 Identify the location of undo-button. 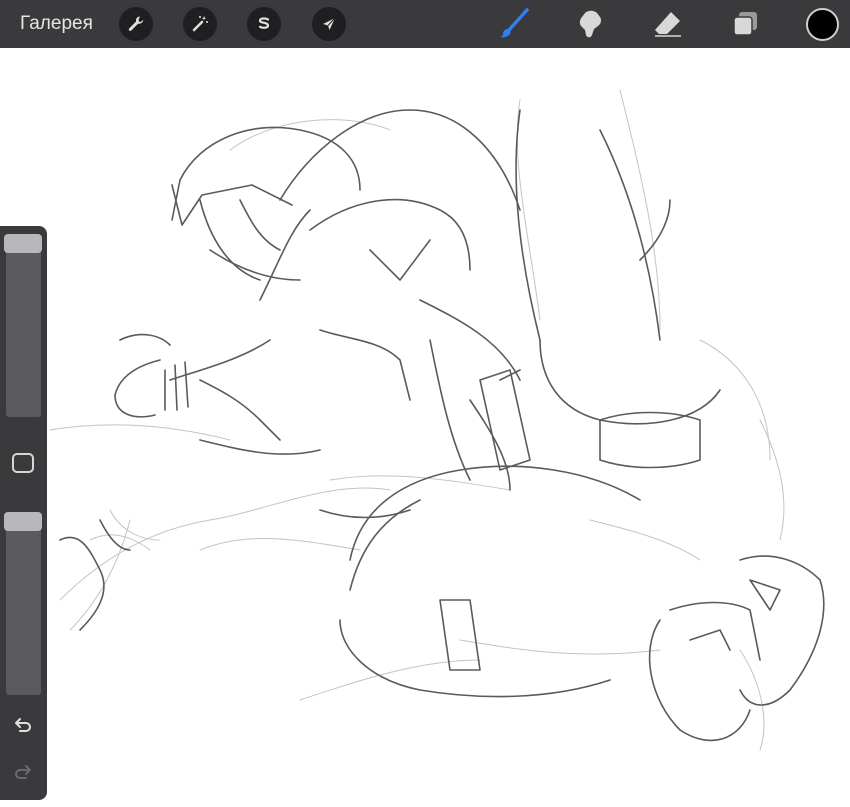
(23, 725).